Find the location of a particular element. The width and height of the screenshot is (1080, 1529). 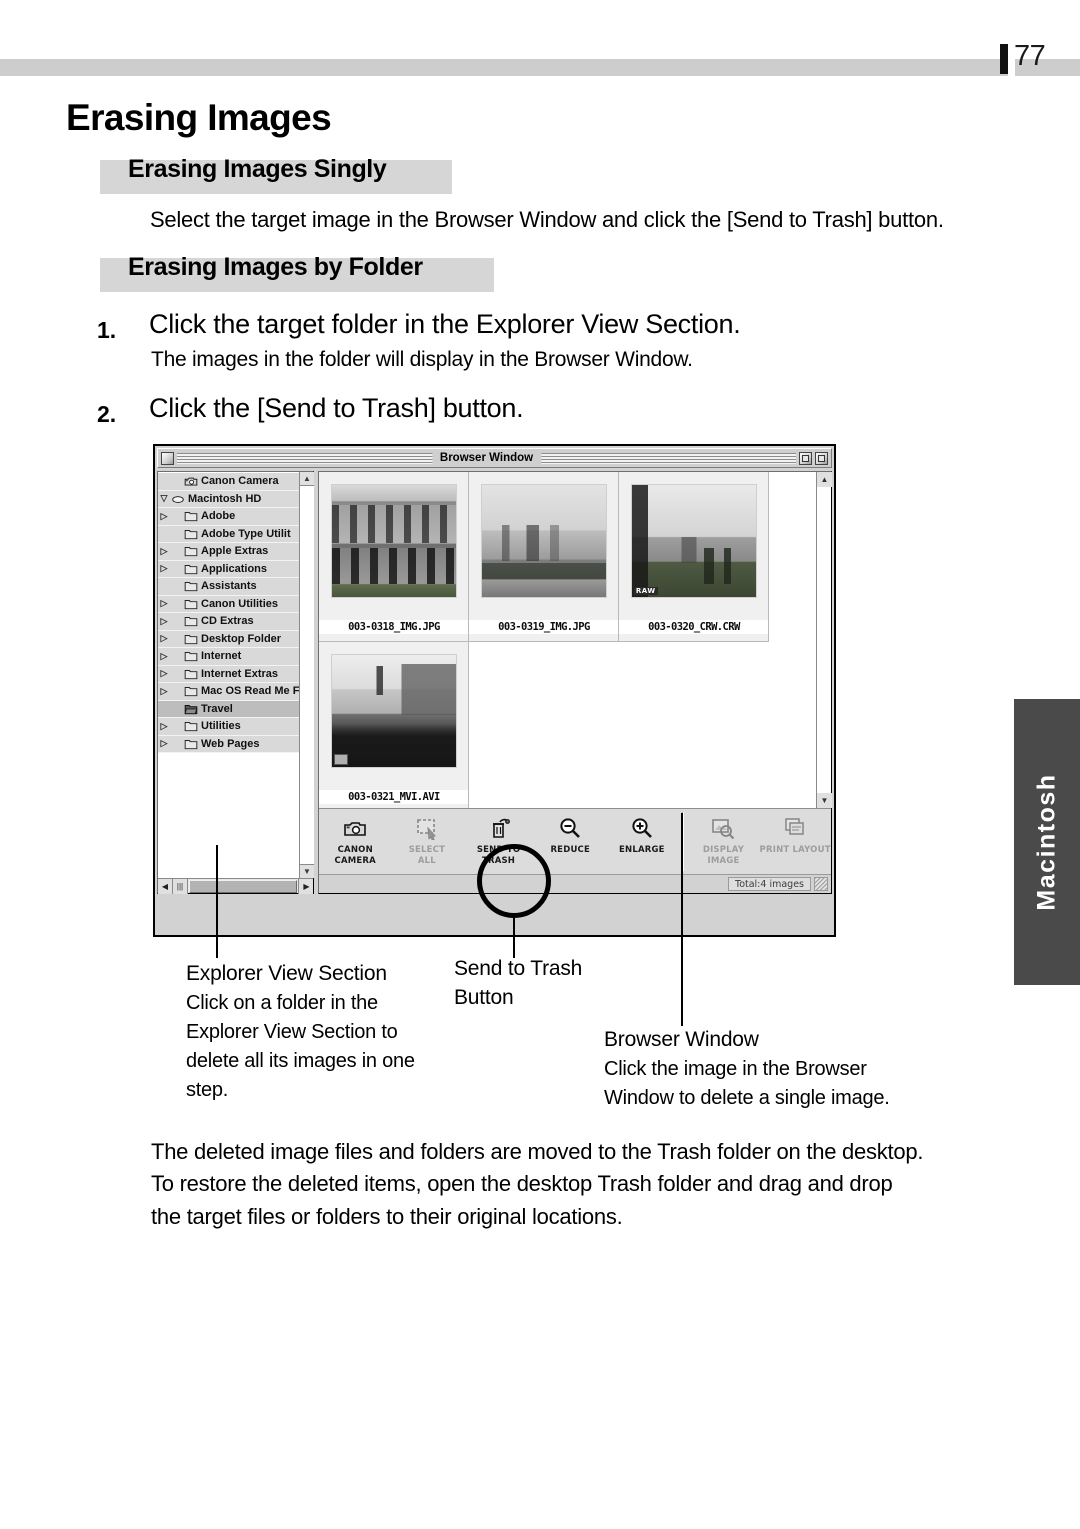

scroll-left-arrow-icon: ◀ is located at coordinates (165, 886).